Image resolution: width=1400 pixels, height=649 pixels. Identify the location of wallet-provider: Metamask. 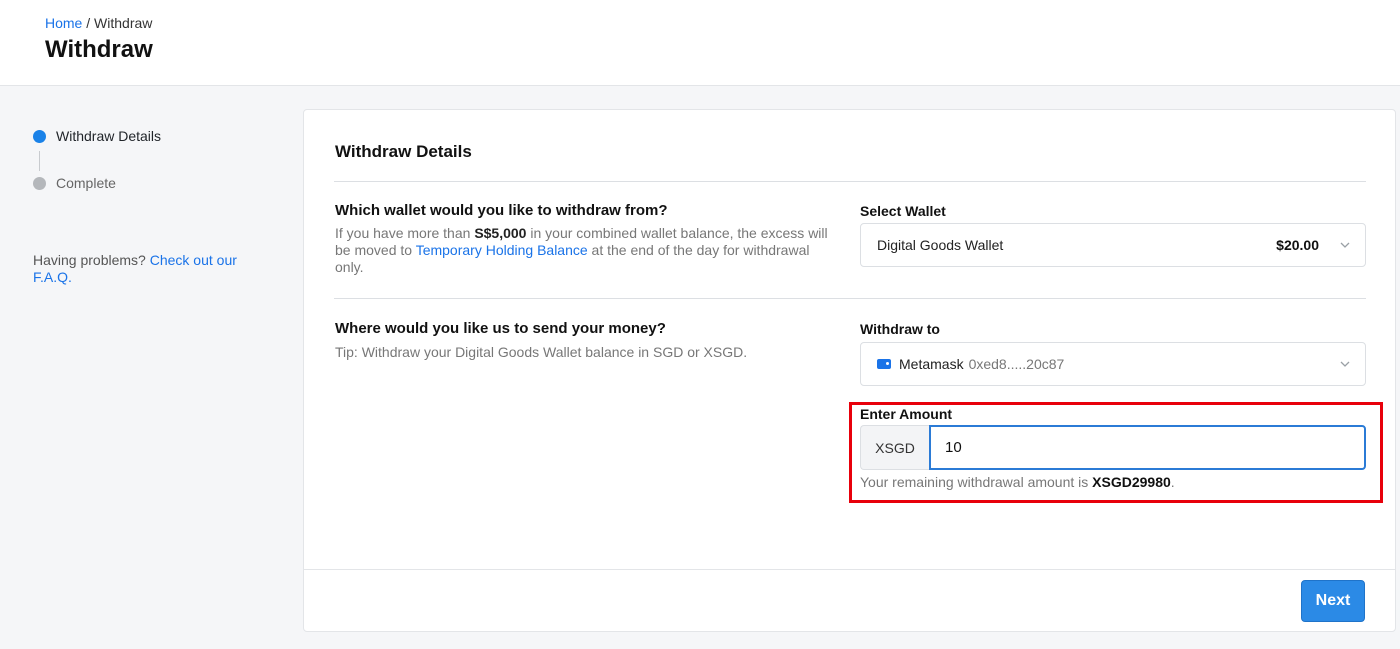
(931, 364).